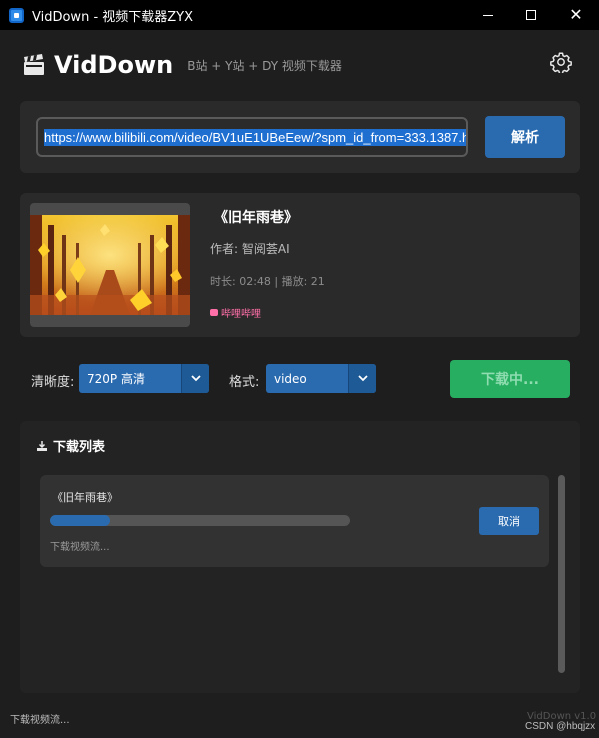 Image resolution: width=599 pixels, height=738 pixels. I want to click on video-thumbnail-frame, so click(110, 265).